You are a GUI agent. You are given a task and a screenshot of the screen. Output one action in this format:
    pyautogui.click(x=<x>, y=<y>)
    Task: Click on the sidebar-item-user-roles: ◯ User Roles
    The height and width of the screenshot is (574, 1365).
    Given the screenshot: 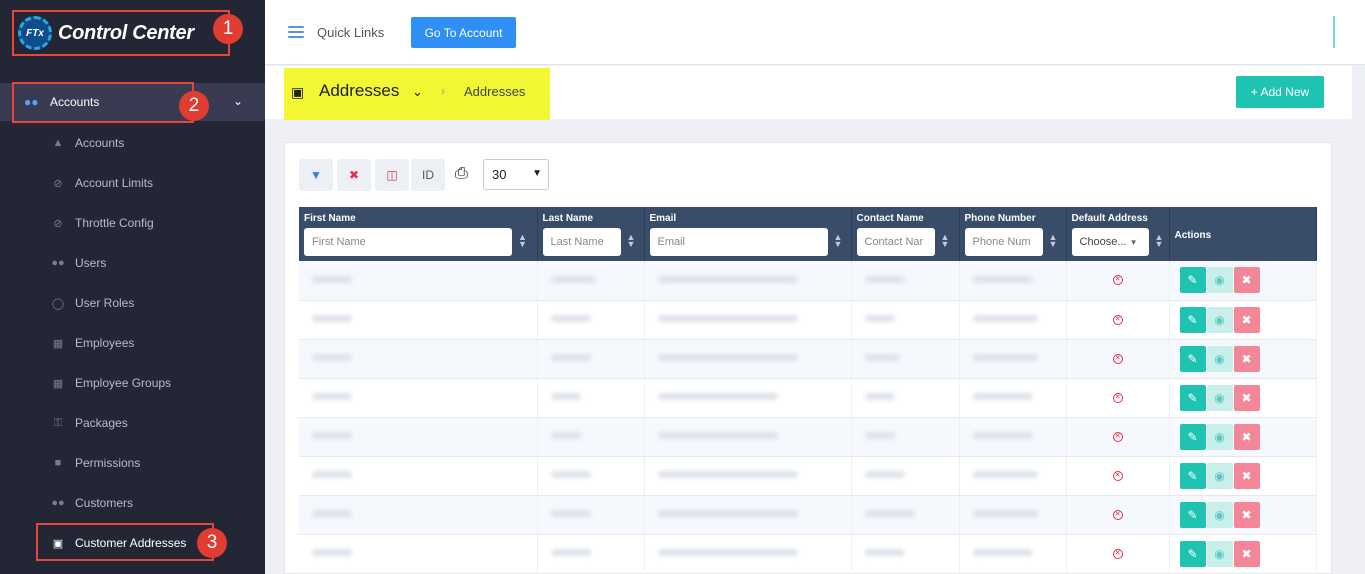 What is the action you would take?
    pyautogui.click(x=132, y=303)
    